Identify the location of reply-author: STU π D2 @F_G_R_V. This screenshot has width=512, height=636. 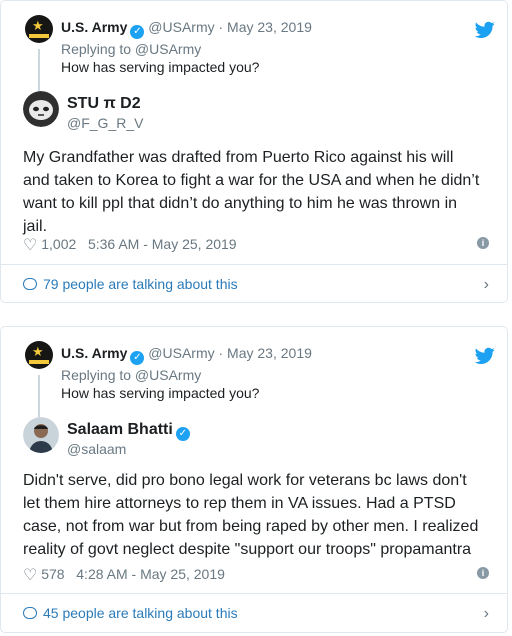
(253, 113).